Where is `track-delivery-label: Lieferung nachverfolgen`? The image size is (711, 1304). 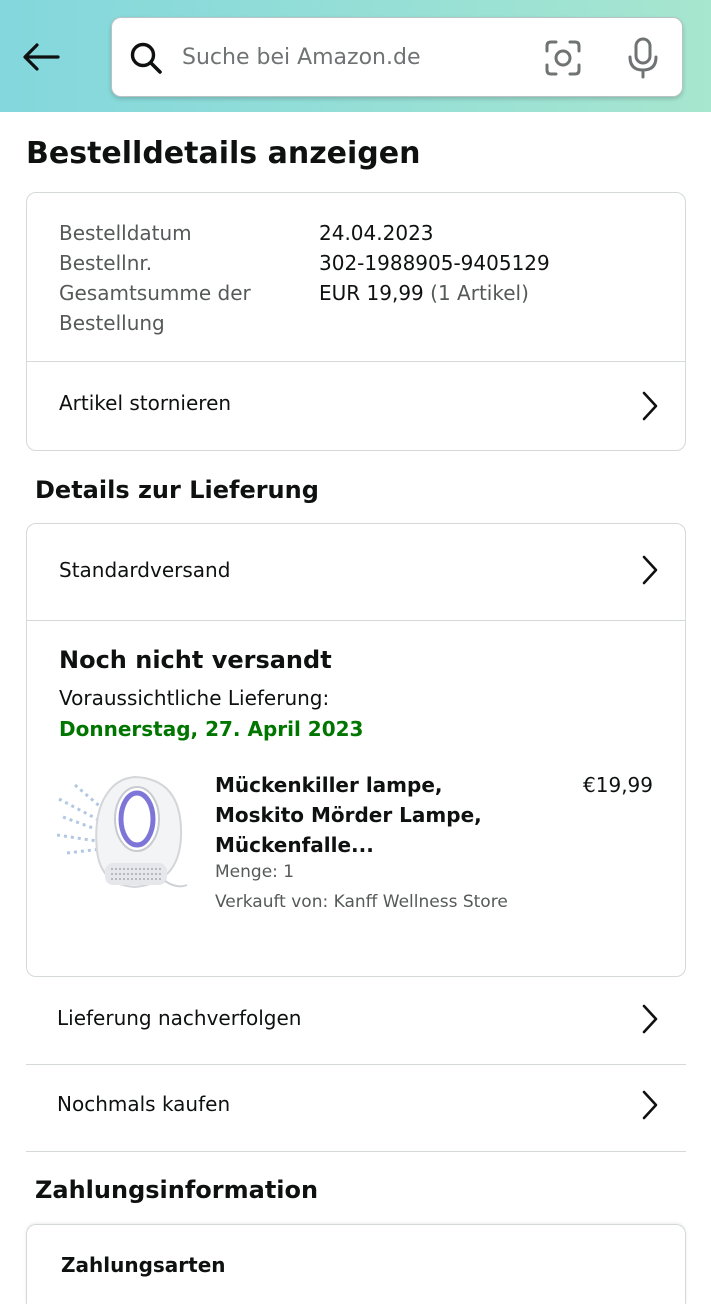
track-delivery-label: Lieferung nachverfolgen is located at coordinates (179, 1018).